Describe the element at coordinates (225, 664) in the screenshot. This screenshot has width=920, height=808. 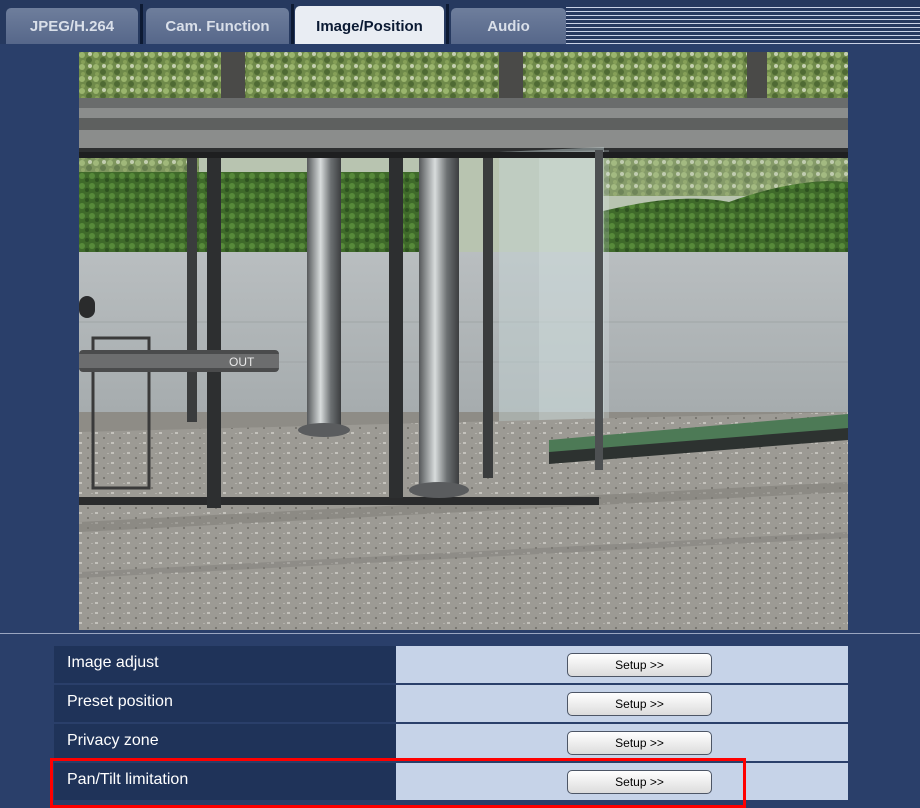
I see `row-label: Image adjust` at that location.